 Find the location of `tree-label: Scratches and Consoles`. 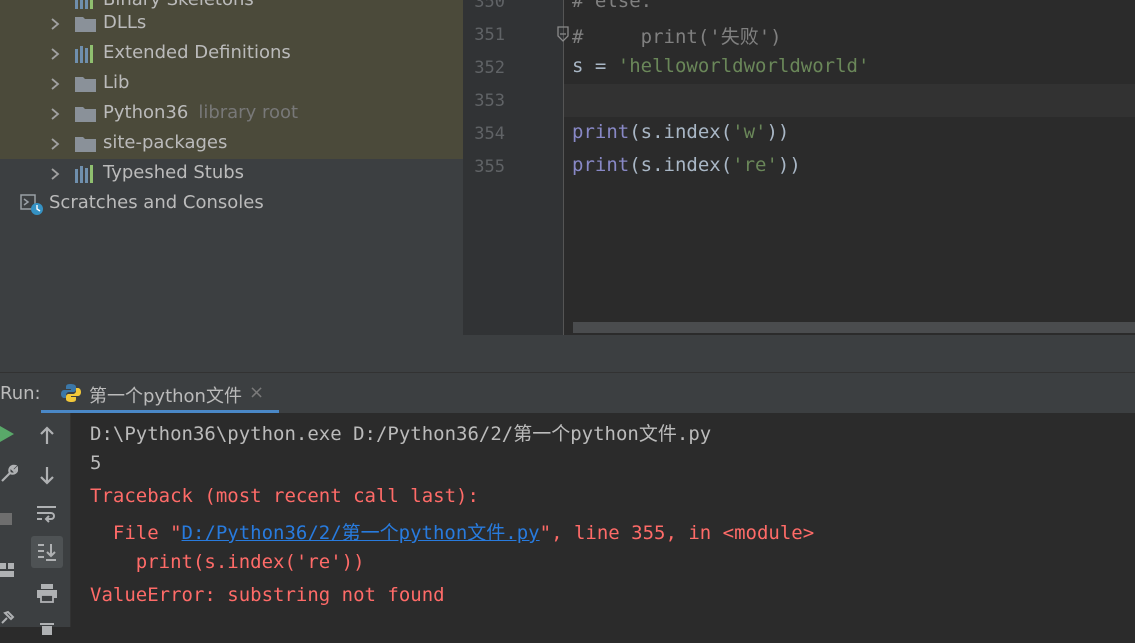

tree-label: Scratches and Consoles is located at coordinates (156, 202).